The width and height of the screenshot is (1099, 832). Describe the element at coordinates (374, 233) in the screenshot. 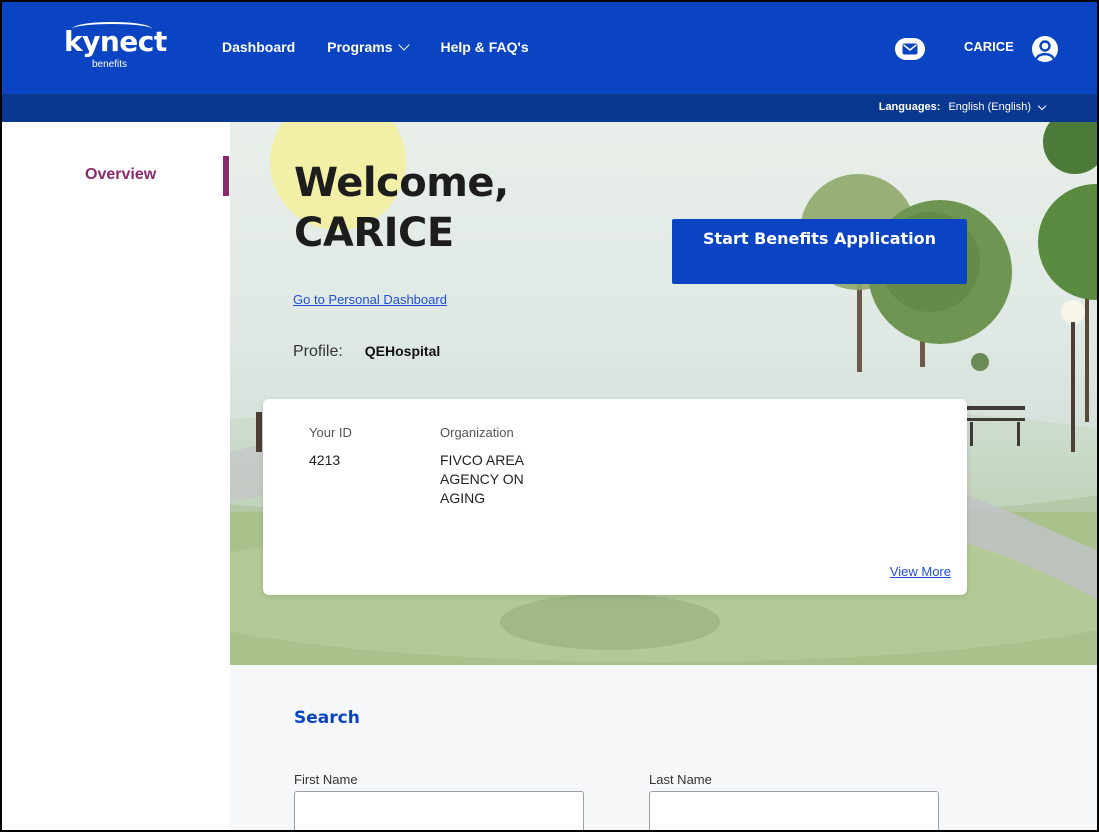

I see `welcome-user-name: CARICE` at that location.